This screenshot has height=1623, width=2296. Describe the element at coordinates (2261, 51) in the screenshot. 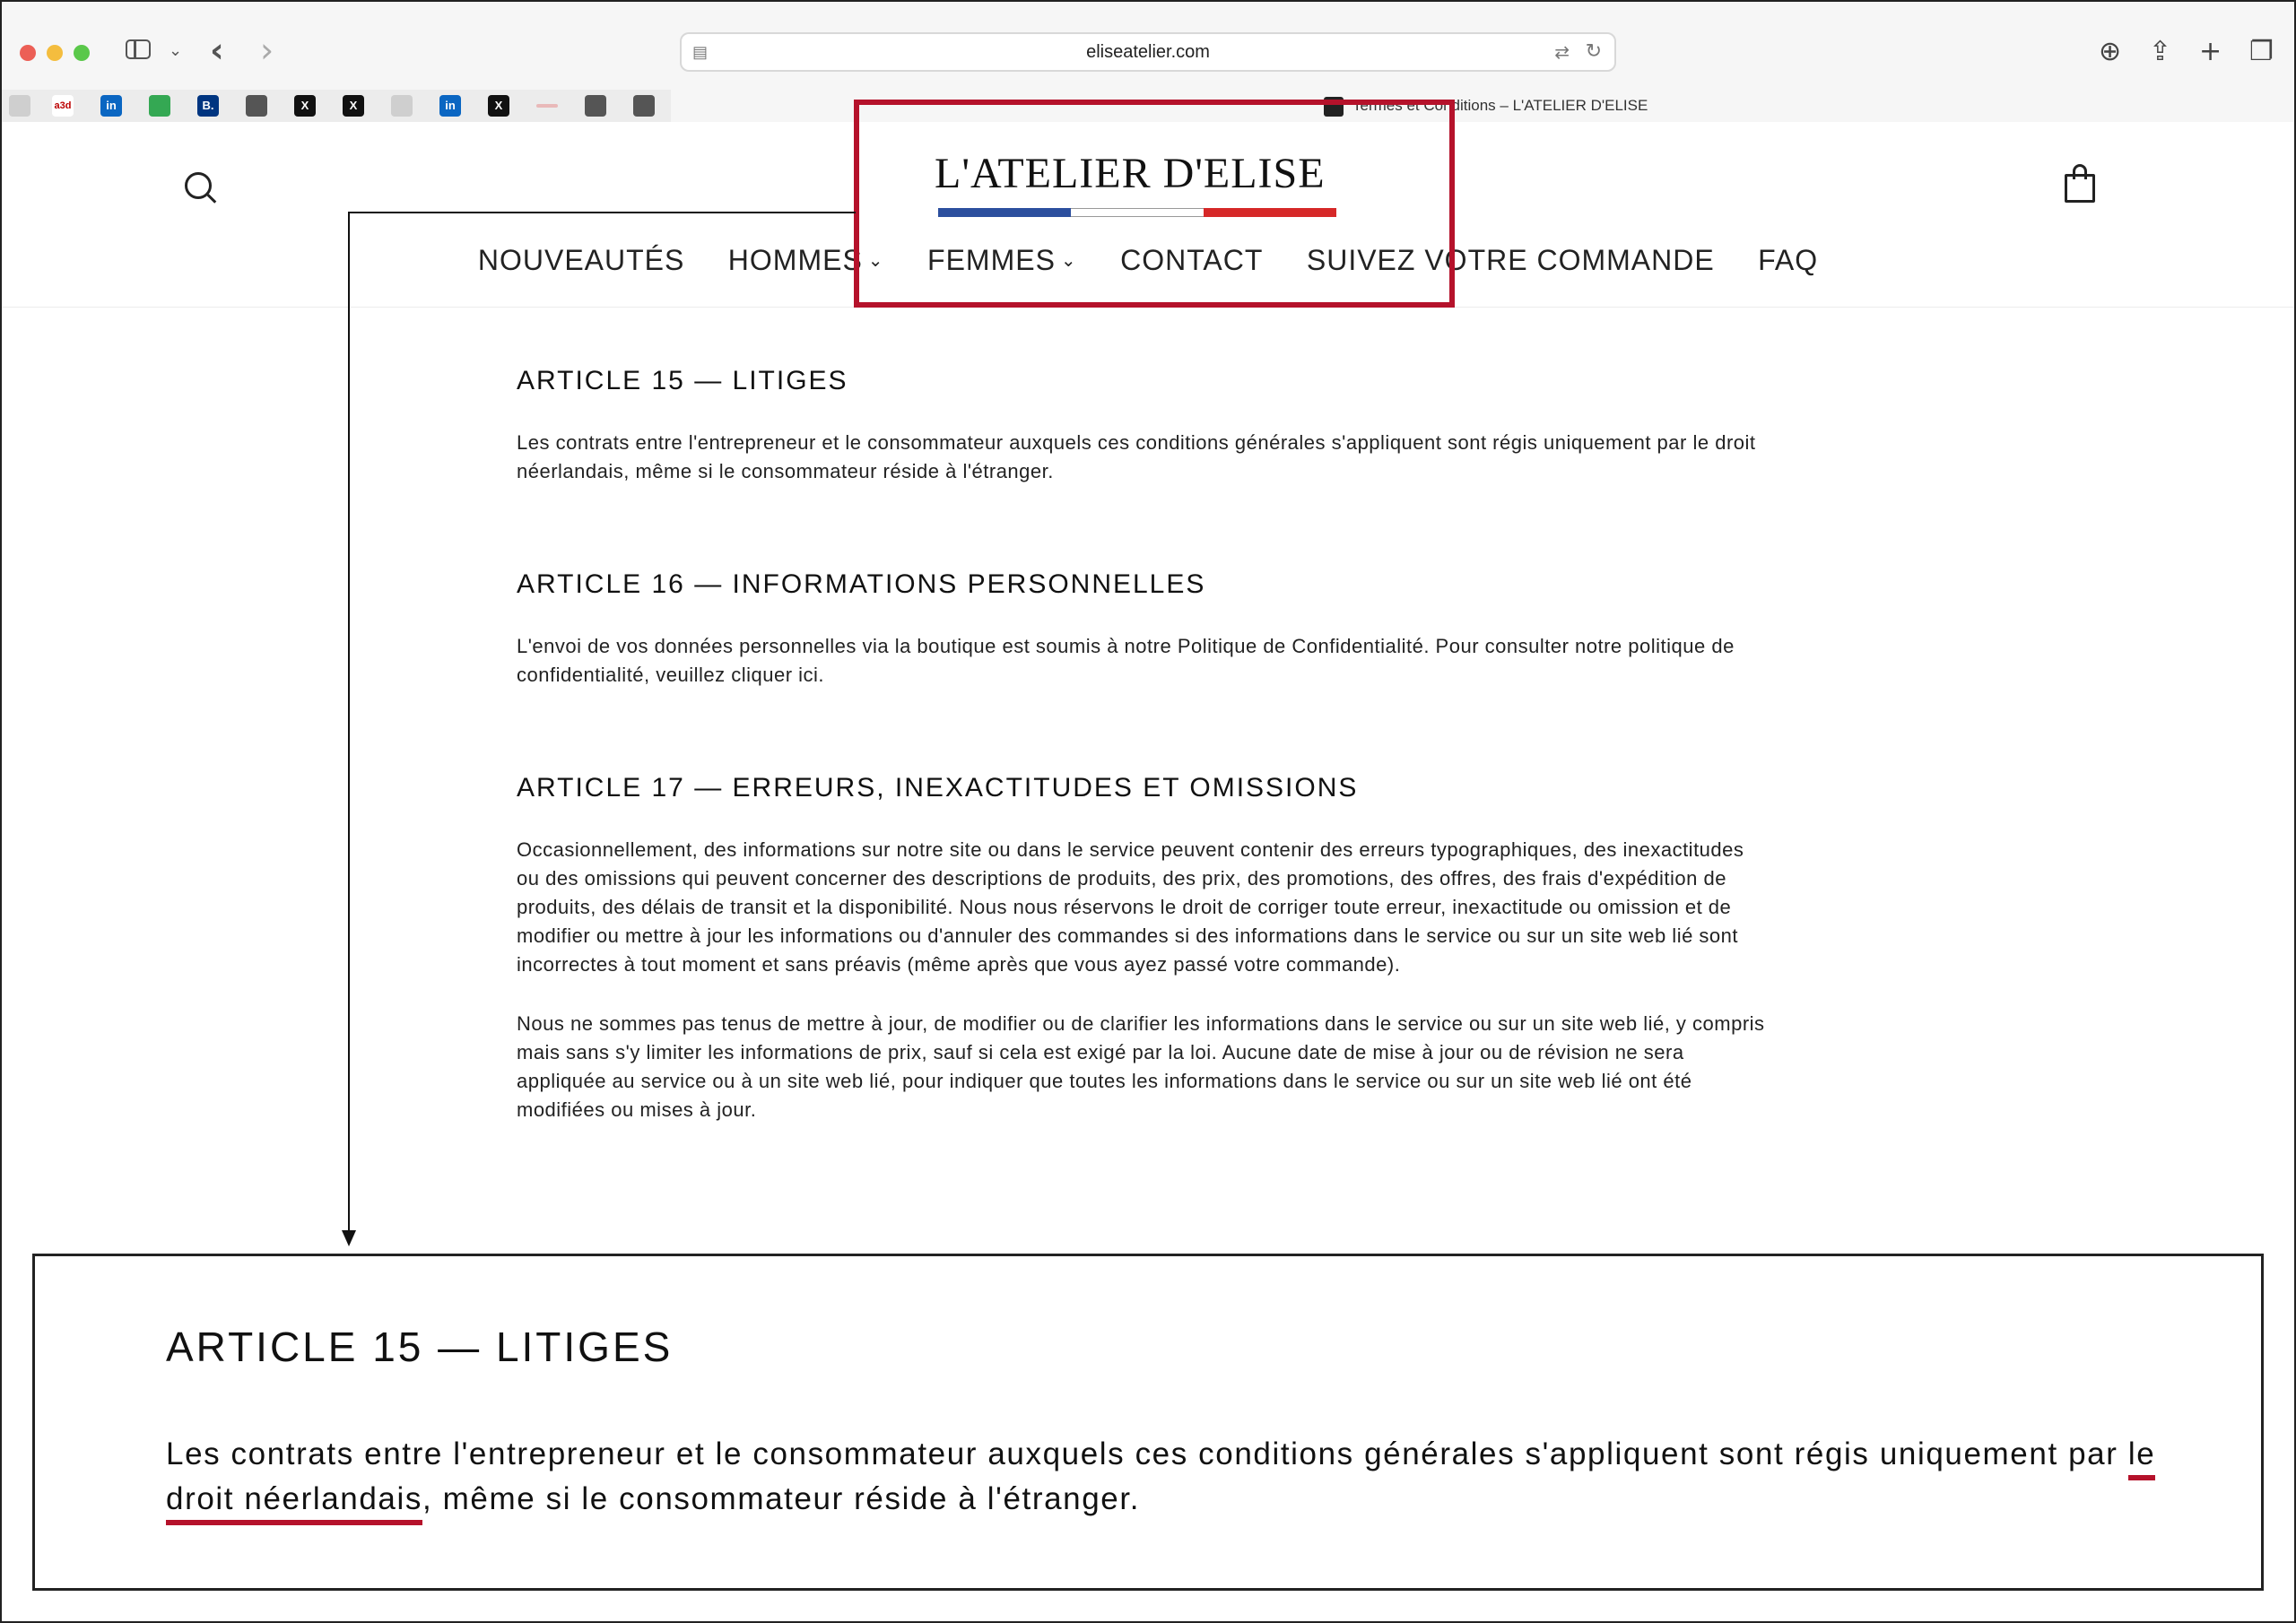

I see `tab-overview-icon: ❐` at that location.